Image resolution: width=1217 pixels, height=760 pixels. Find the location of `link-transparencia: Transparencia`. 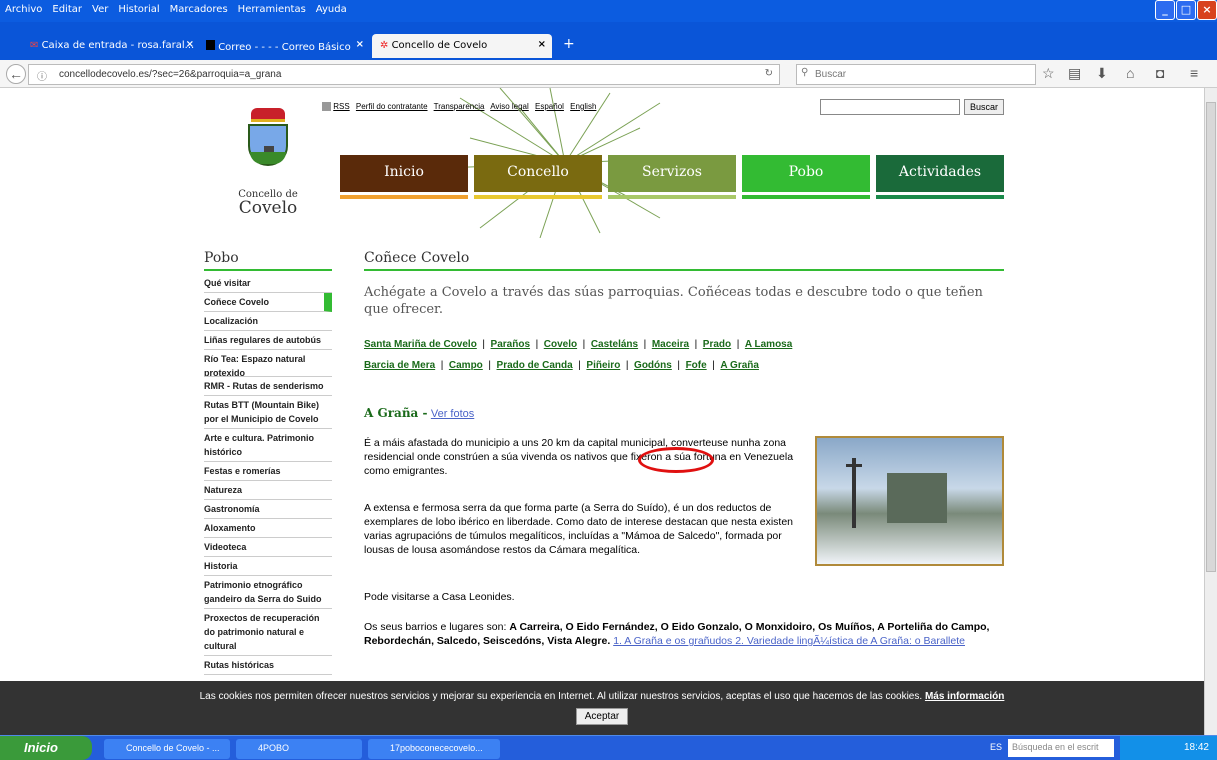

link-transparencia: Transparencia is located at coordinates (459, 106).